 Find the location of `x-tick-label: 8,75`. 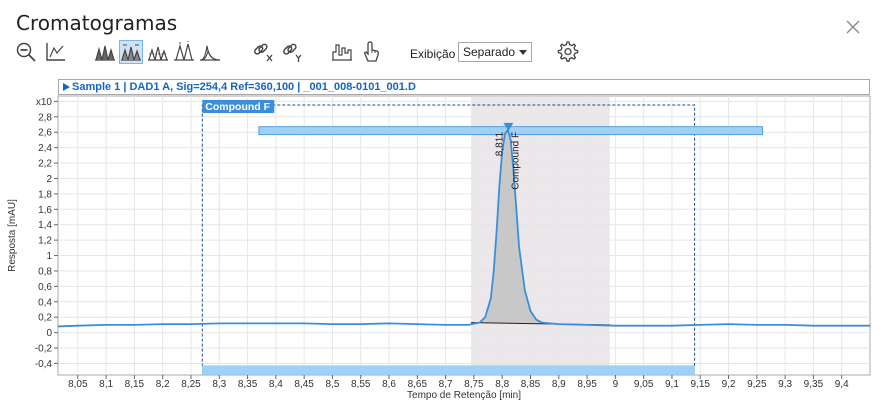

x-tick-label: 8,75 is located at coordinates (474, 384).